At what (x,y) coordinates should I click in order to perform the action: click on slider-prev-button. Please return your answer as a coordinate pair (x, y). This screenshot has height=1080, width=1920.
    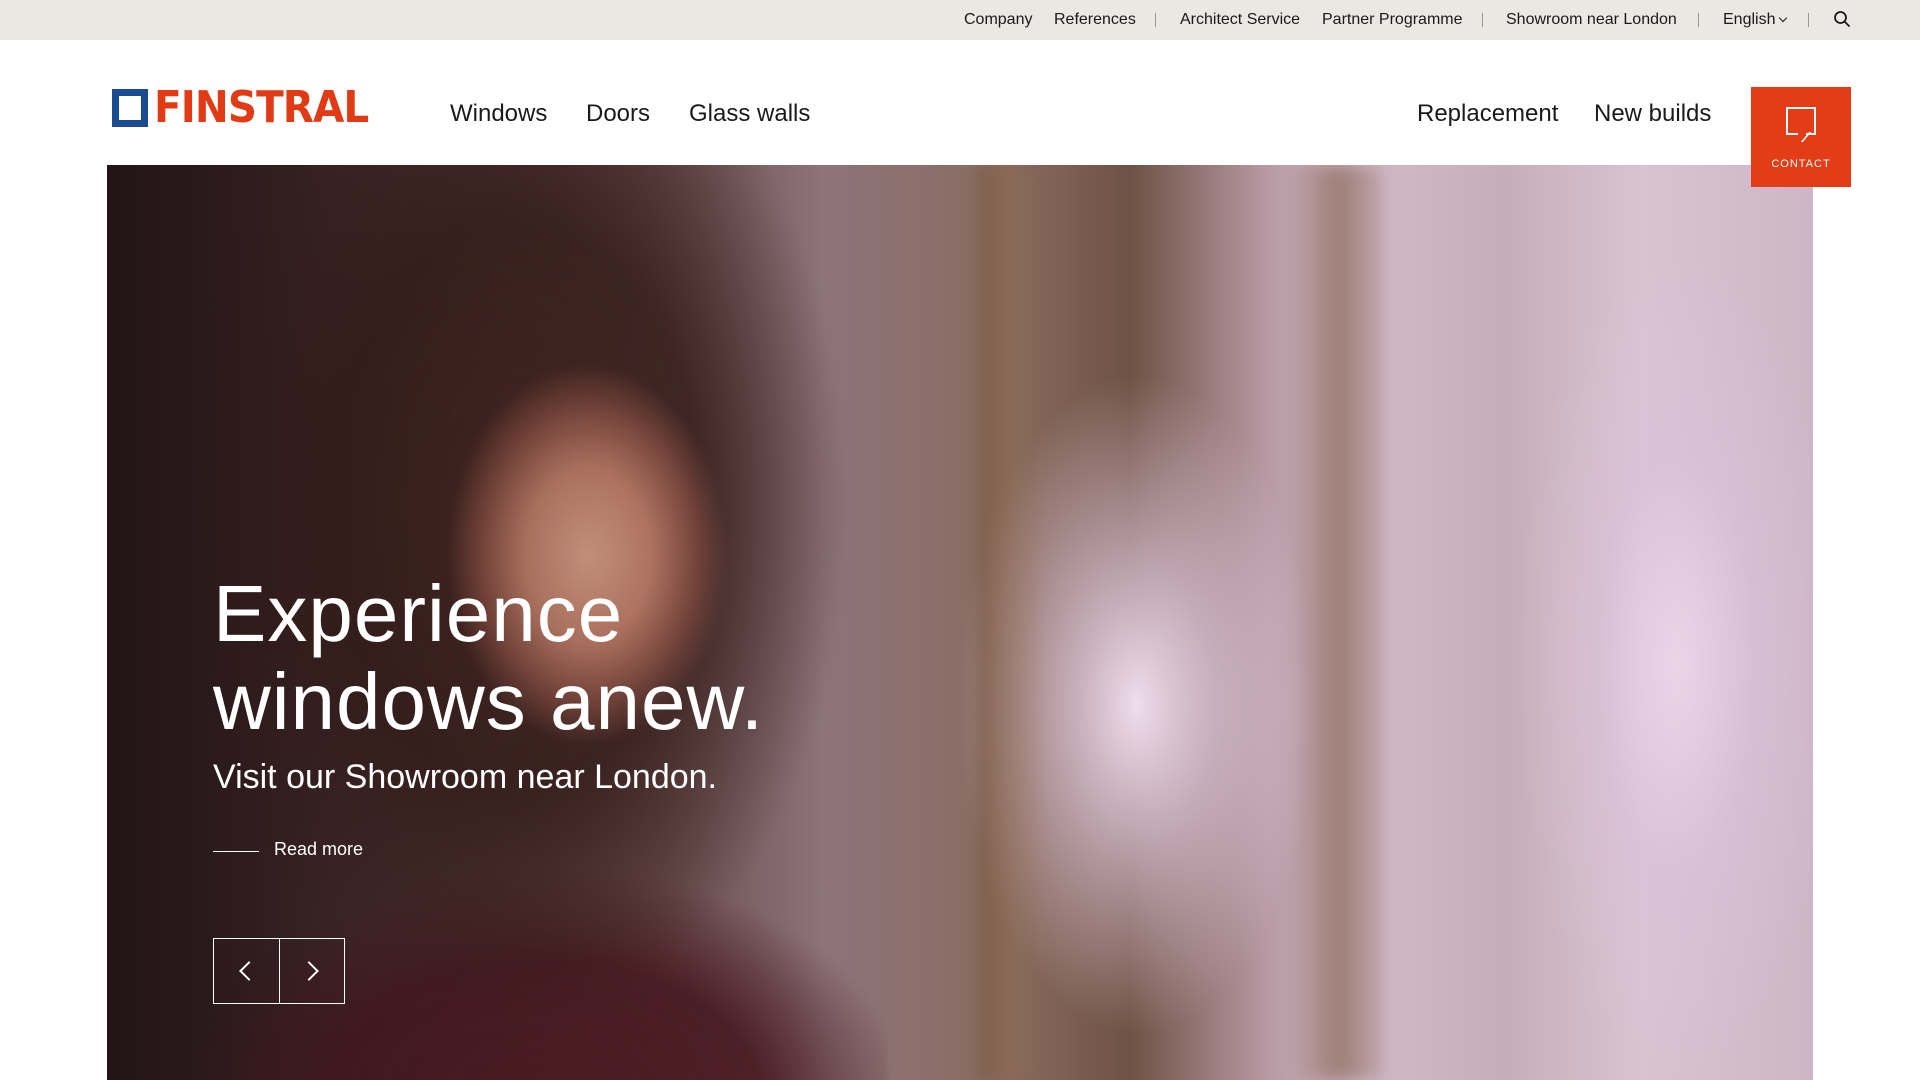
    Looking at the image, I should click on (246, 971).